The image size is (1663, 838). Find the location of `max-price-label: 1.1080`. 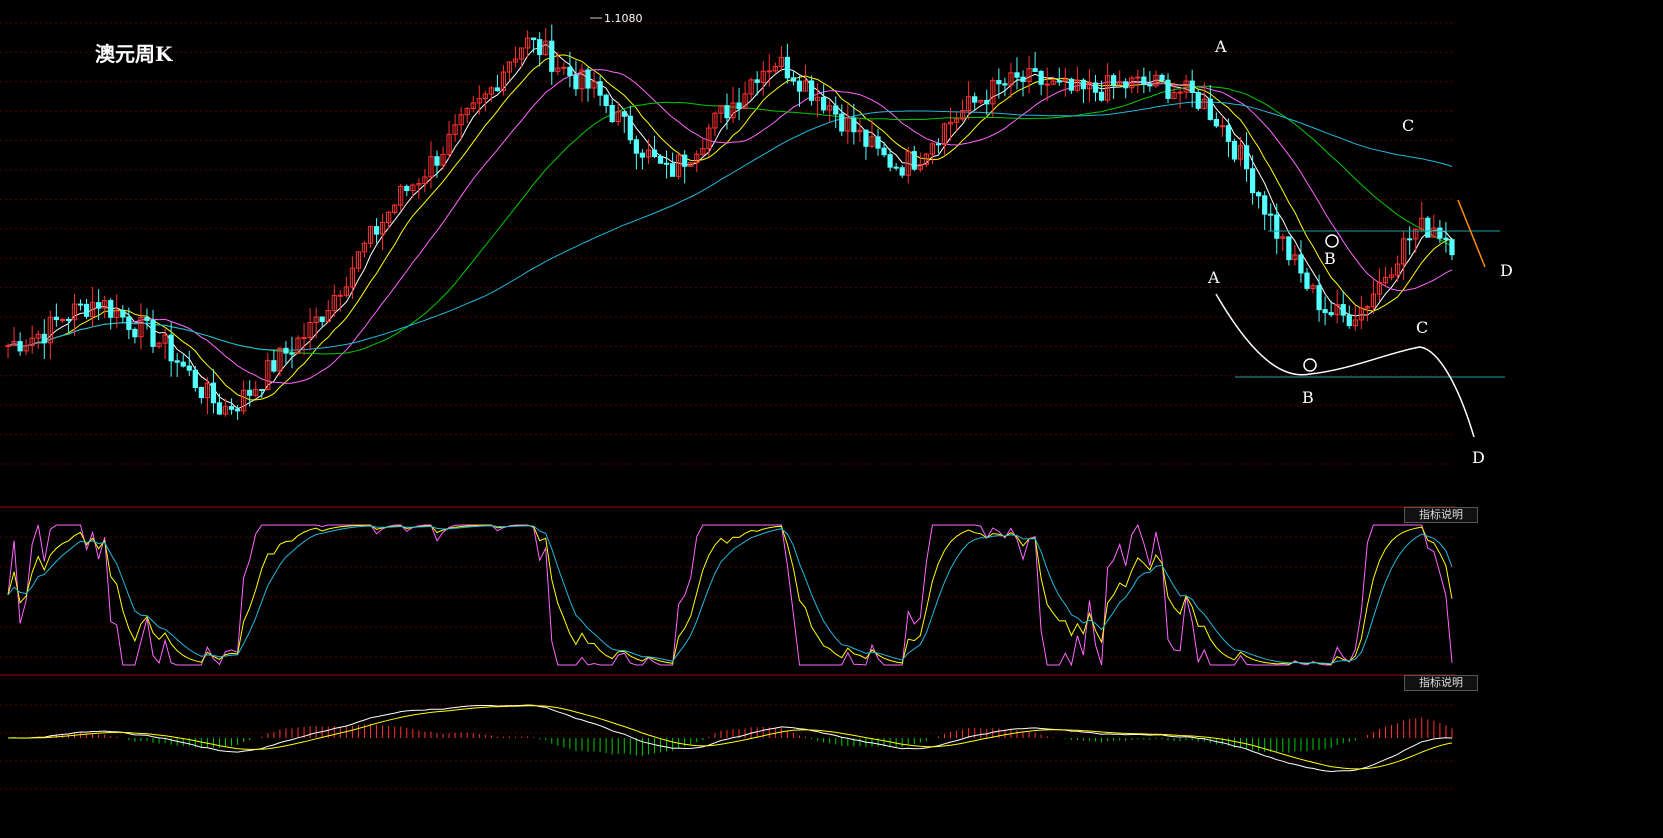

max-price-label: 1.1080 is located at coordinates (623, 18).